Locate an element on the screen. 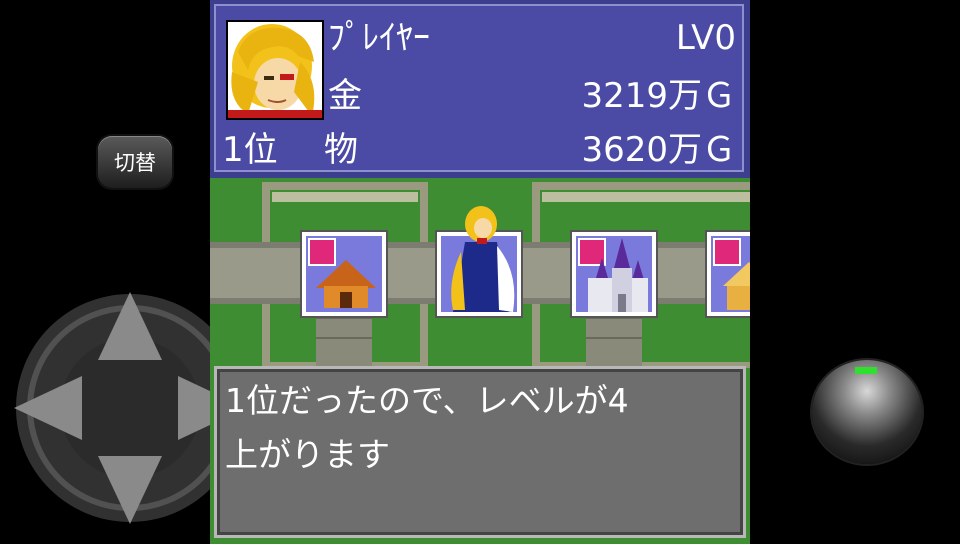 This screenshot has width=960, height=544. player-name: ﾌﾟﾚｲﾔｰ is located at coordinates (379, 38).